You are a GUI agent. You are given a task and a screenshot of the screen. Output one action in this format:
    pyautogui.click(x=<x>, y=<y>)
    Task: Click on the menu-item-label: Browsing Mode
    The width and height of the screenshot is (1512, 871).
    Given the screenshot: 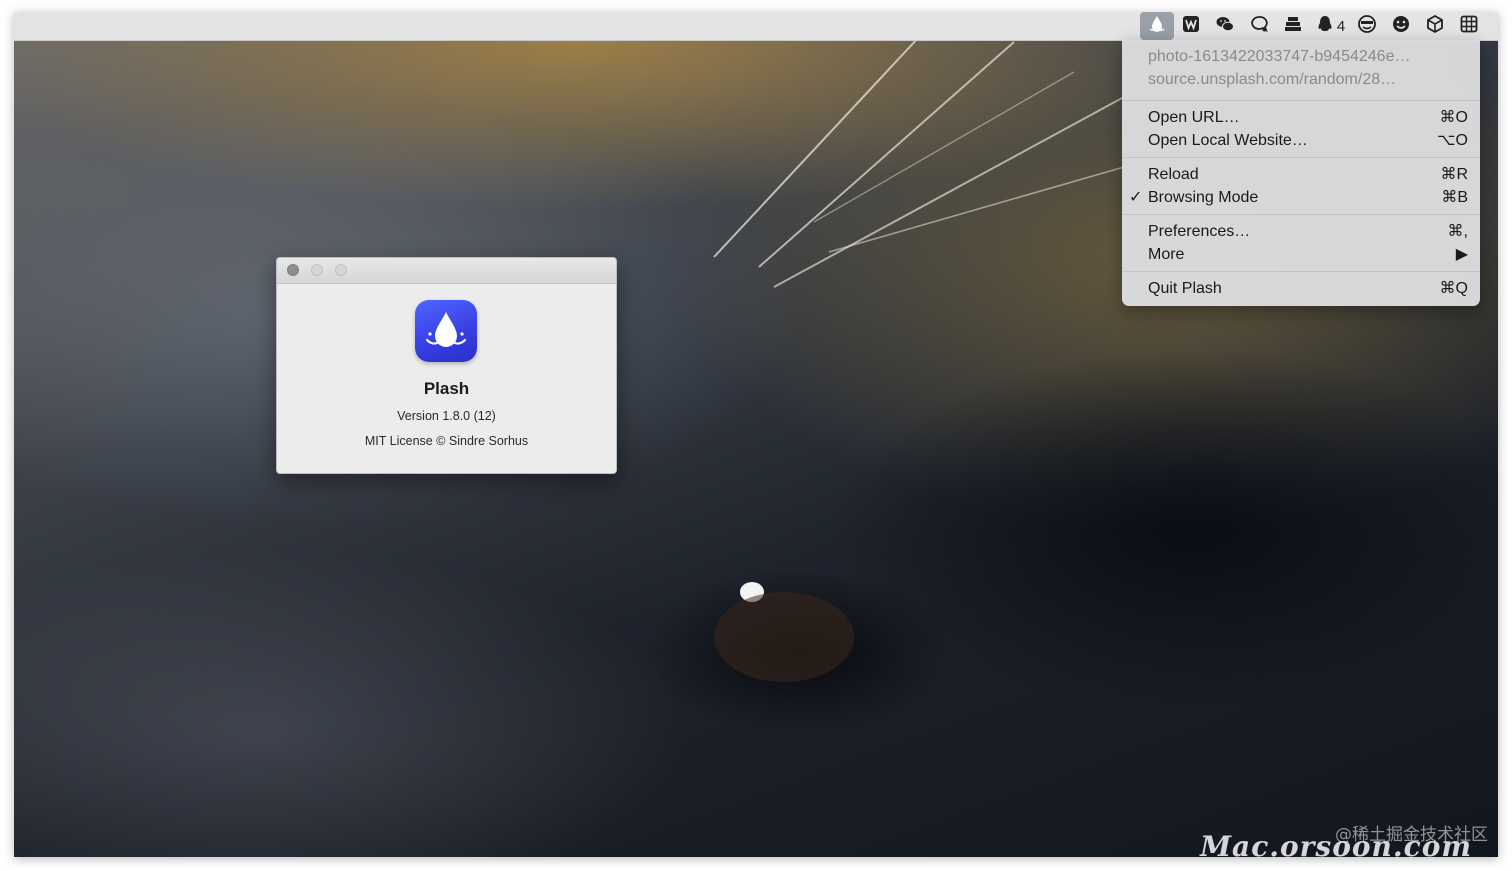 What is the action you would take?
    pyautogui.click(x=1203, y=197)
    